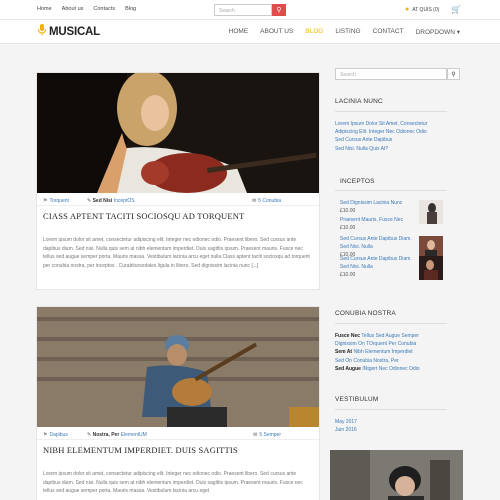 The image size is (500, 500). What do you see at coordinates (392, 140) in the screenshot?
I see `lacinia-link: Sed Cursus Ante Dapibus` at bounding box center [392, 140].